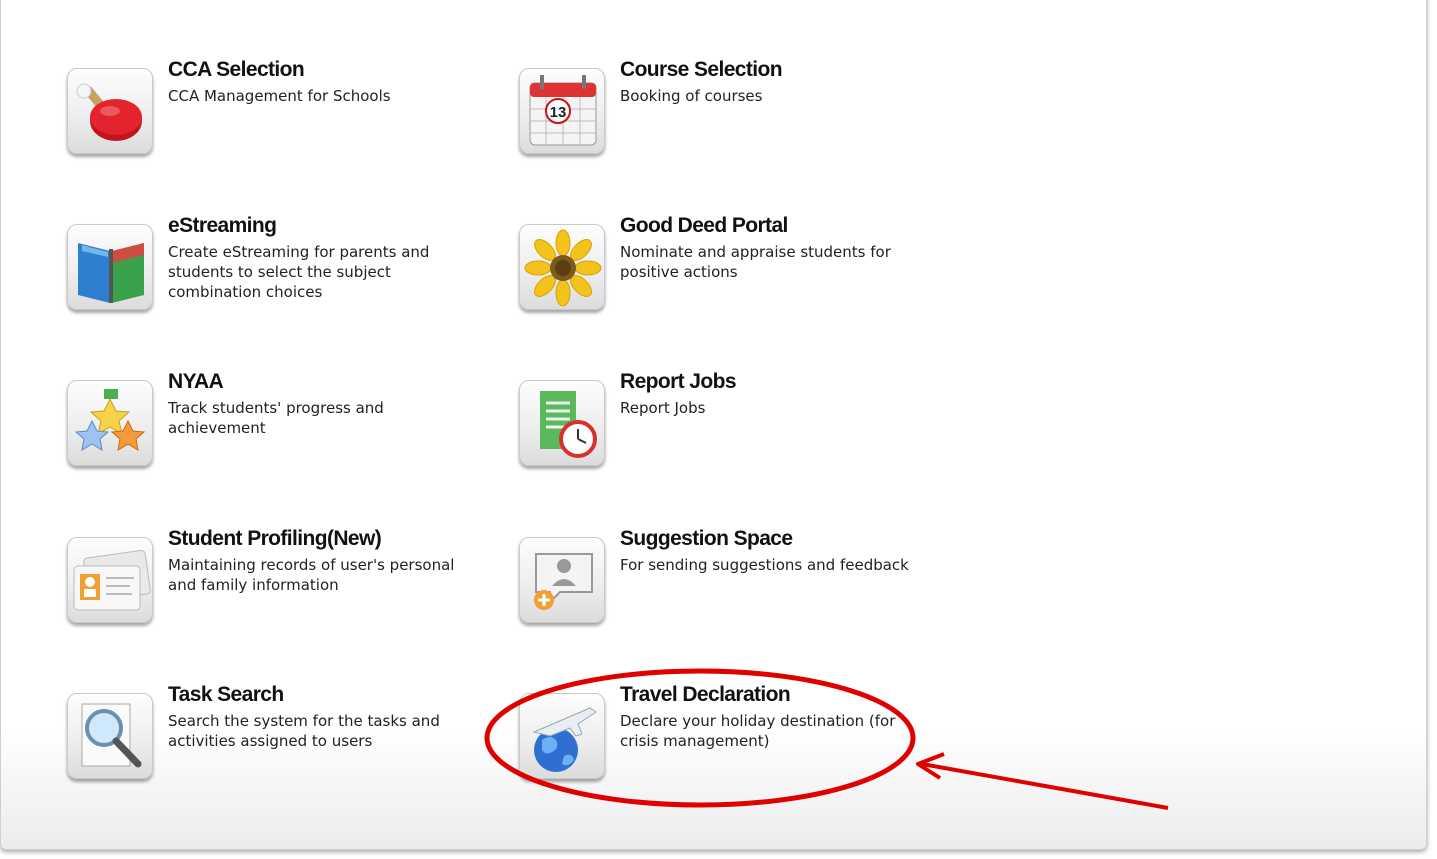 Image resolution: width=1437 pixels, height=859 pixels. Describe the element at coordinates (729, 113) in the screenshot. I see `app-course-selection: 13 Course Selection Booking of courses` at that location.